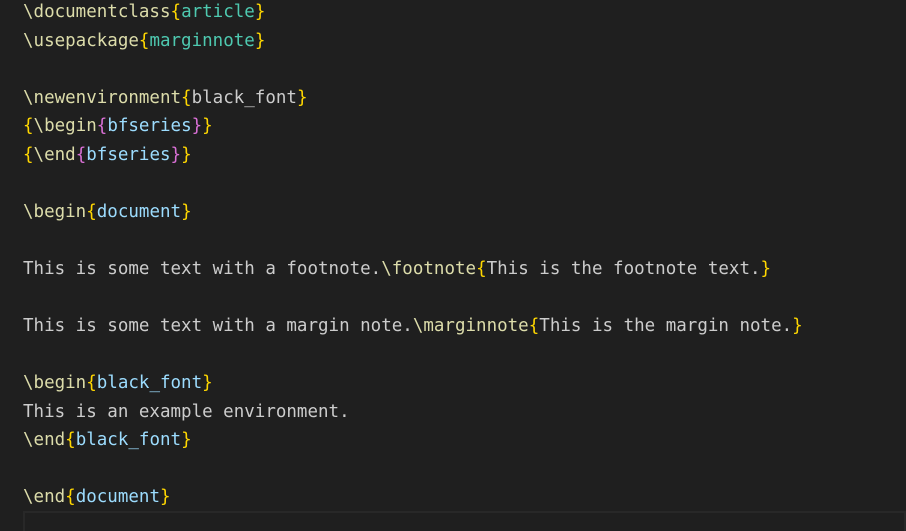  What do you see at coordinates (413, 41) in the screenshot?
I see `code-line: \usepackage{marginnote}` at bounding box center [413, 41].